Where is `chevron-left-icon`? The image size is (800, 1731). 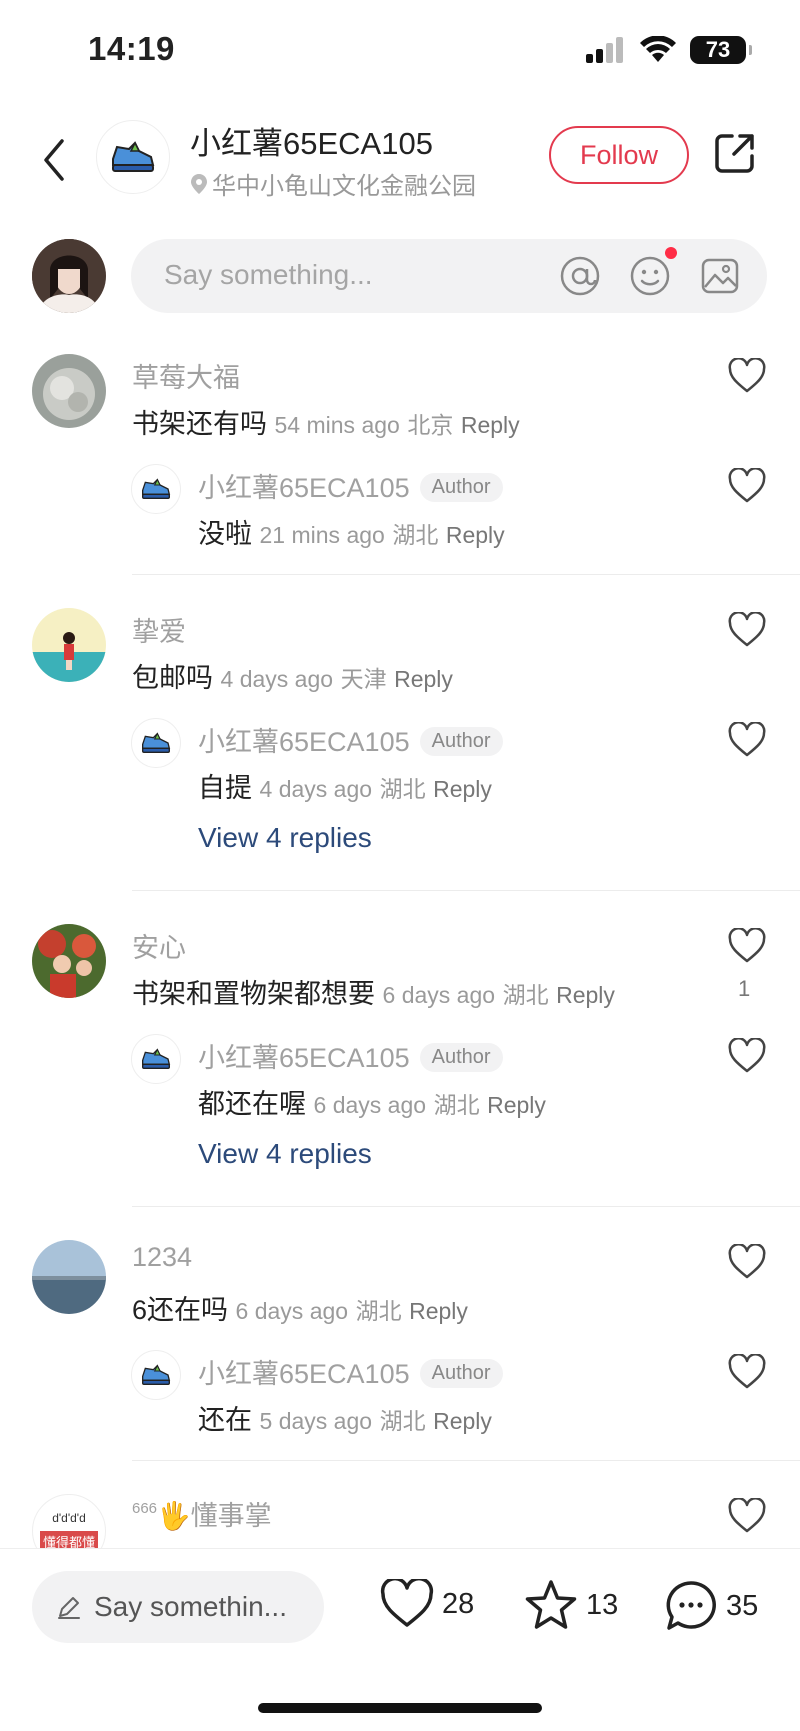 chevron-left-icon is located at coordinates (54, 160).